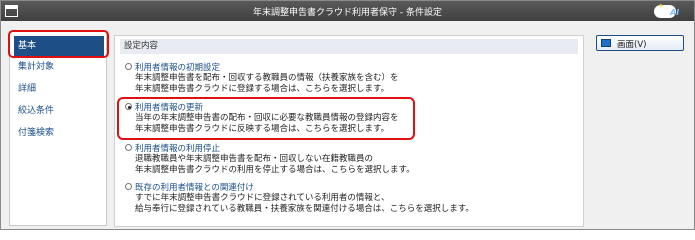 The height and width of the screenshot is (240, 695). I want to click on option-desc-line: 年末調整申告書クラウドの利用を停止する場合は、こちらを選択します。, so click(275, 170).